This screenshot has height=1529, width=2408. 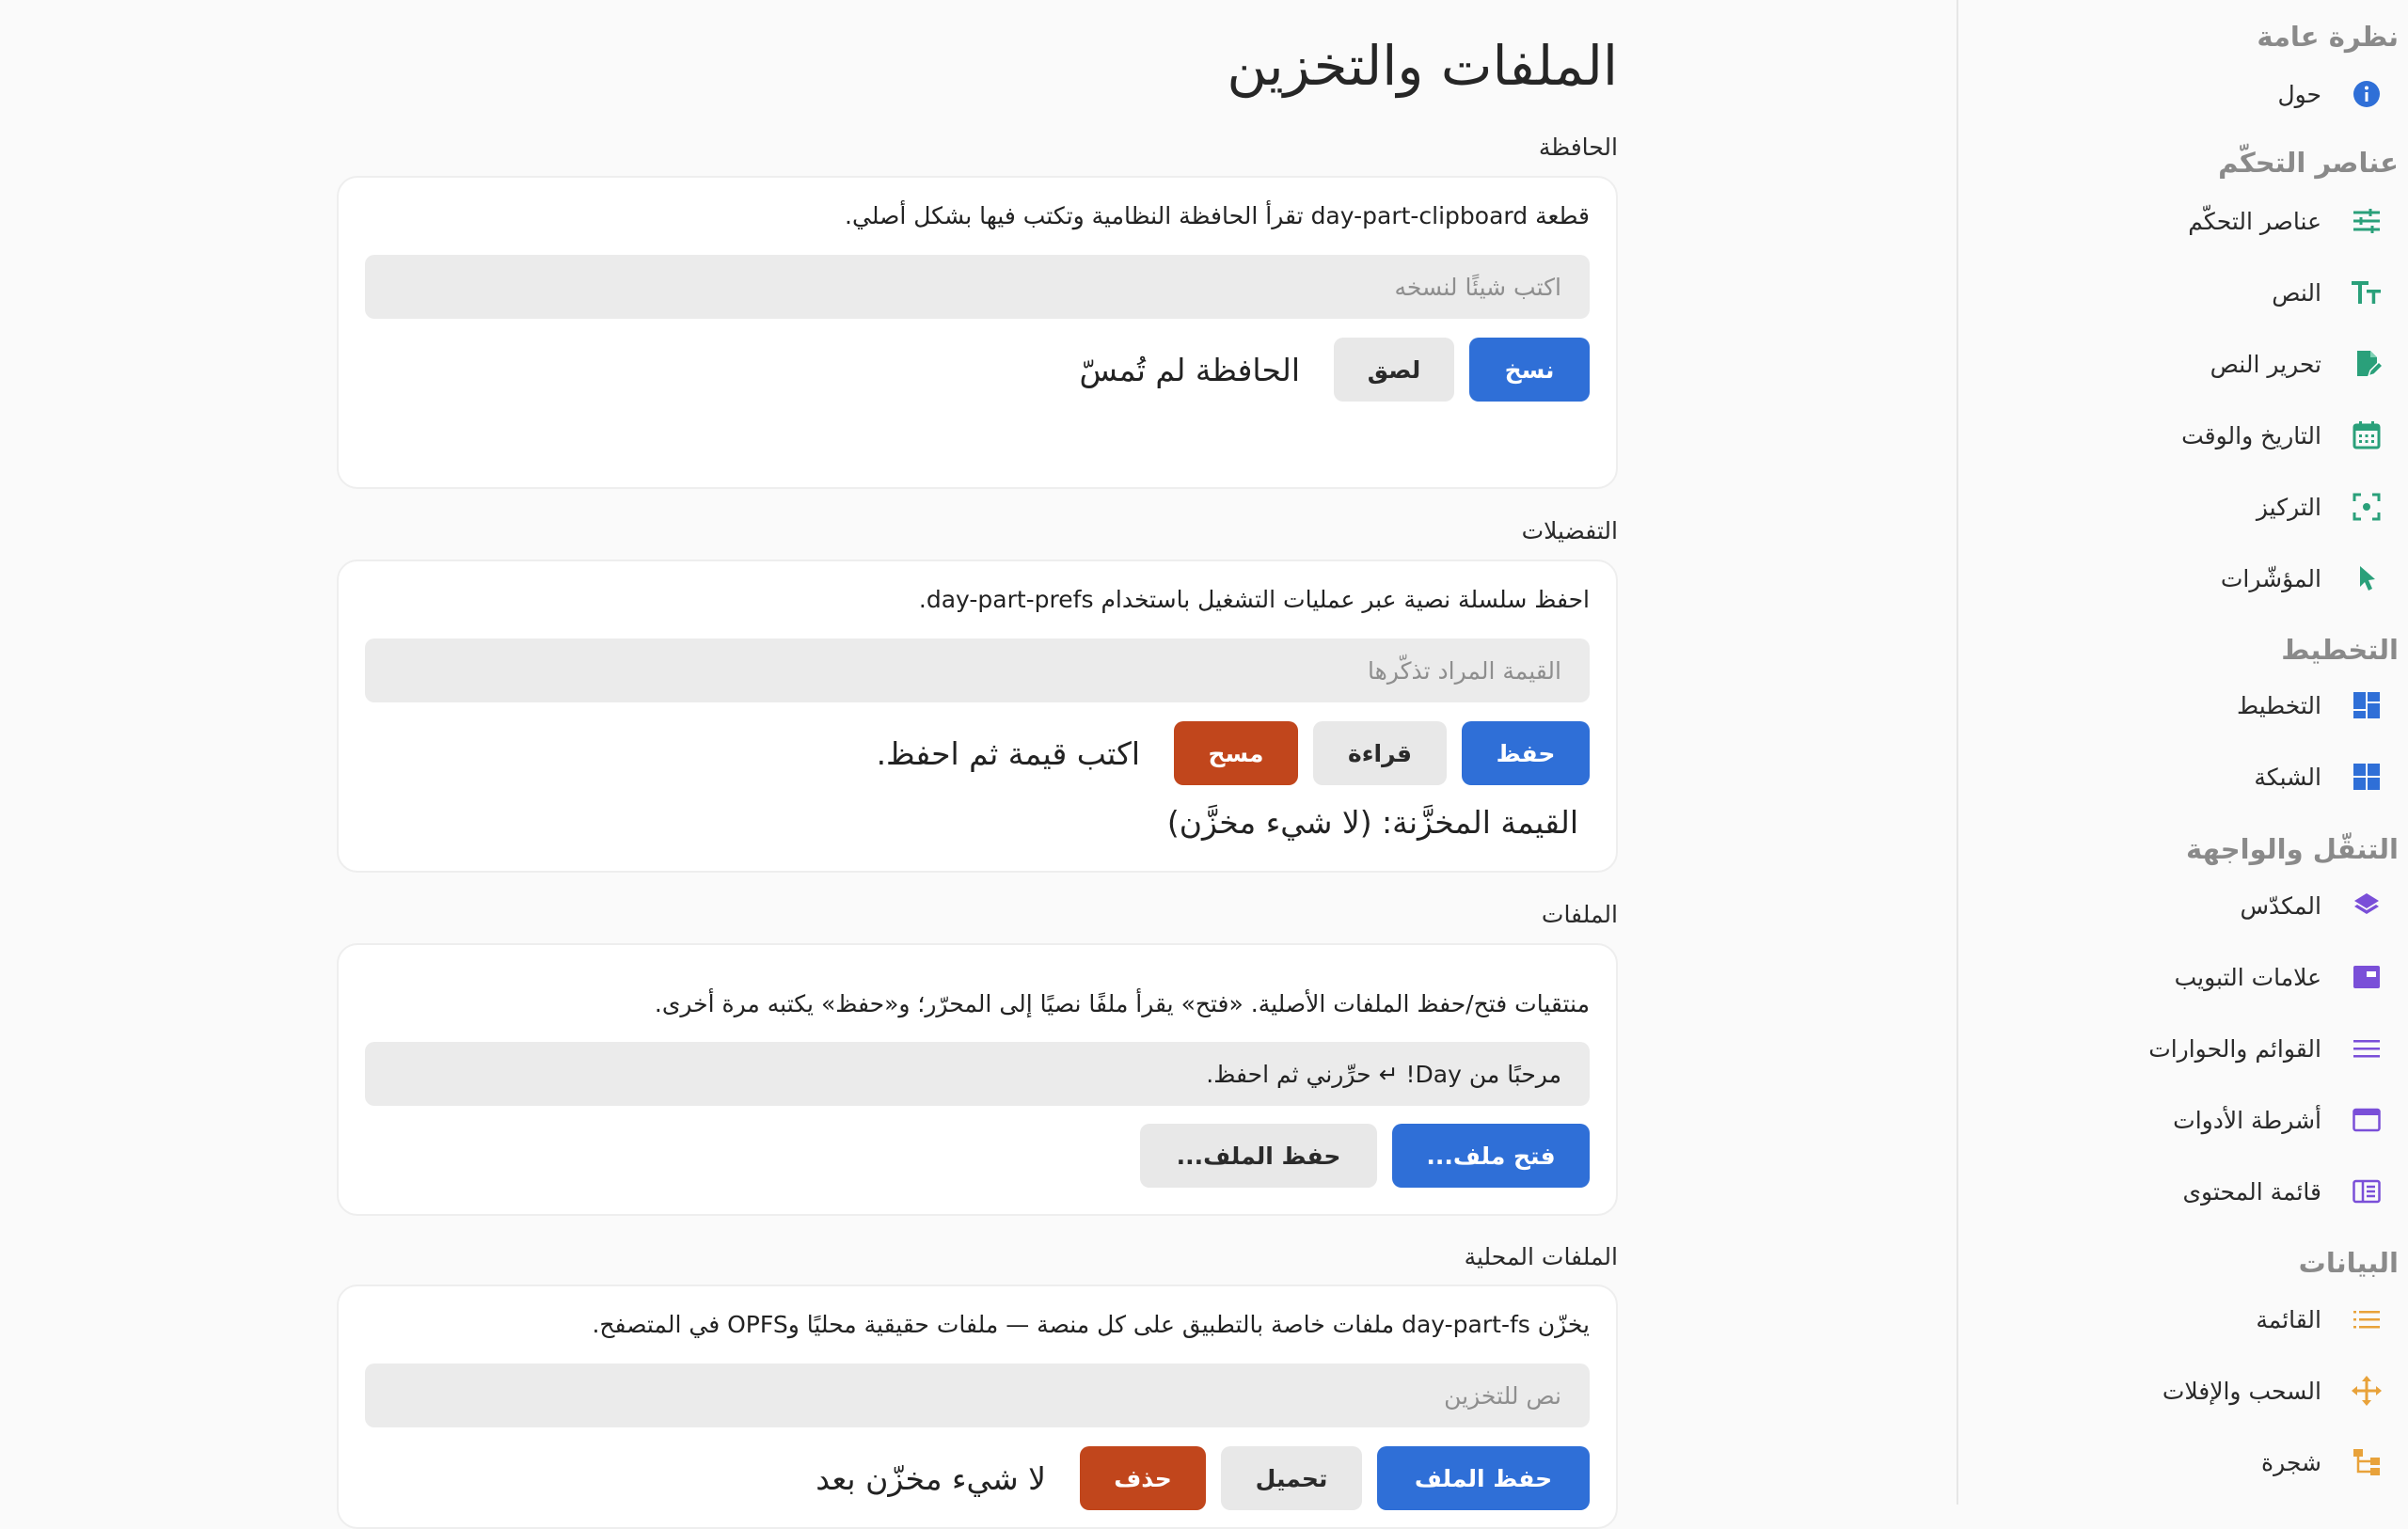 What do you see at coordinates (2287, 777) in the screenshot?
I see `sidebar-item-label: الشبكة` at bounding box center [2287, 777].